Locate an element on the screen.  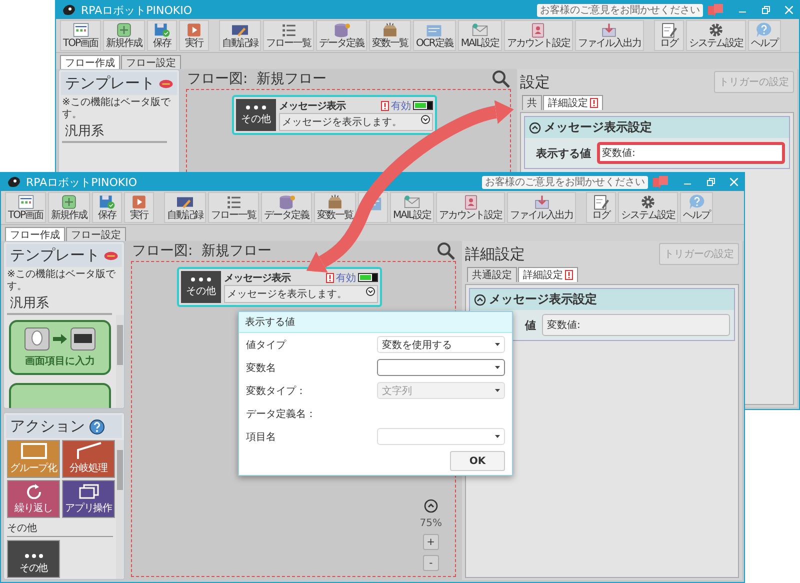
category-heading: 汎用系 is located at coordinates (114, 132).